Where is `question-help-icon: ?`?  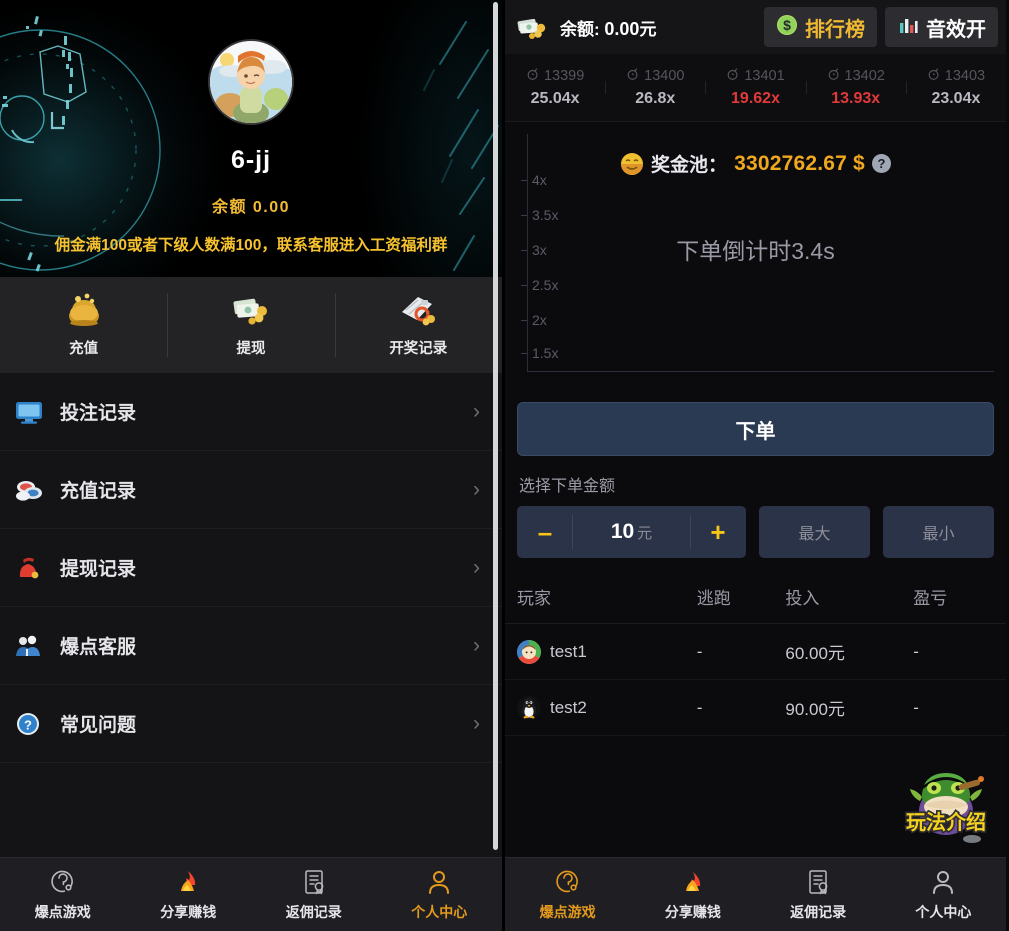 question-help-icon: ? is located at coordinates (881, 163).